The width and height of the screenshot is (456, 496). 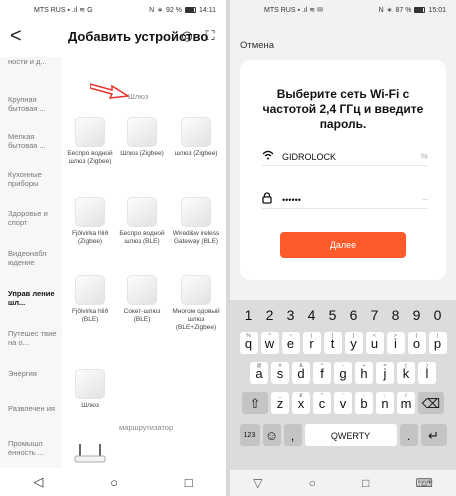 I want to click on device-label: Беспро водной шлюз (Zigbee), so click(x=90, y=157).